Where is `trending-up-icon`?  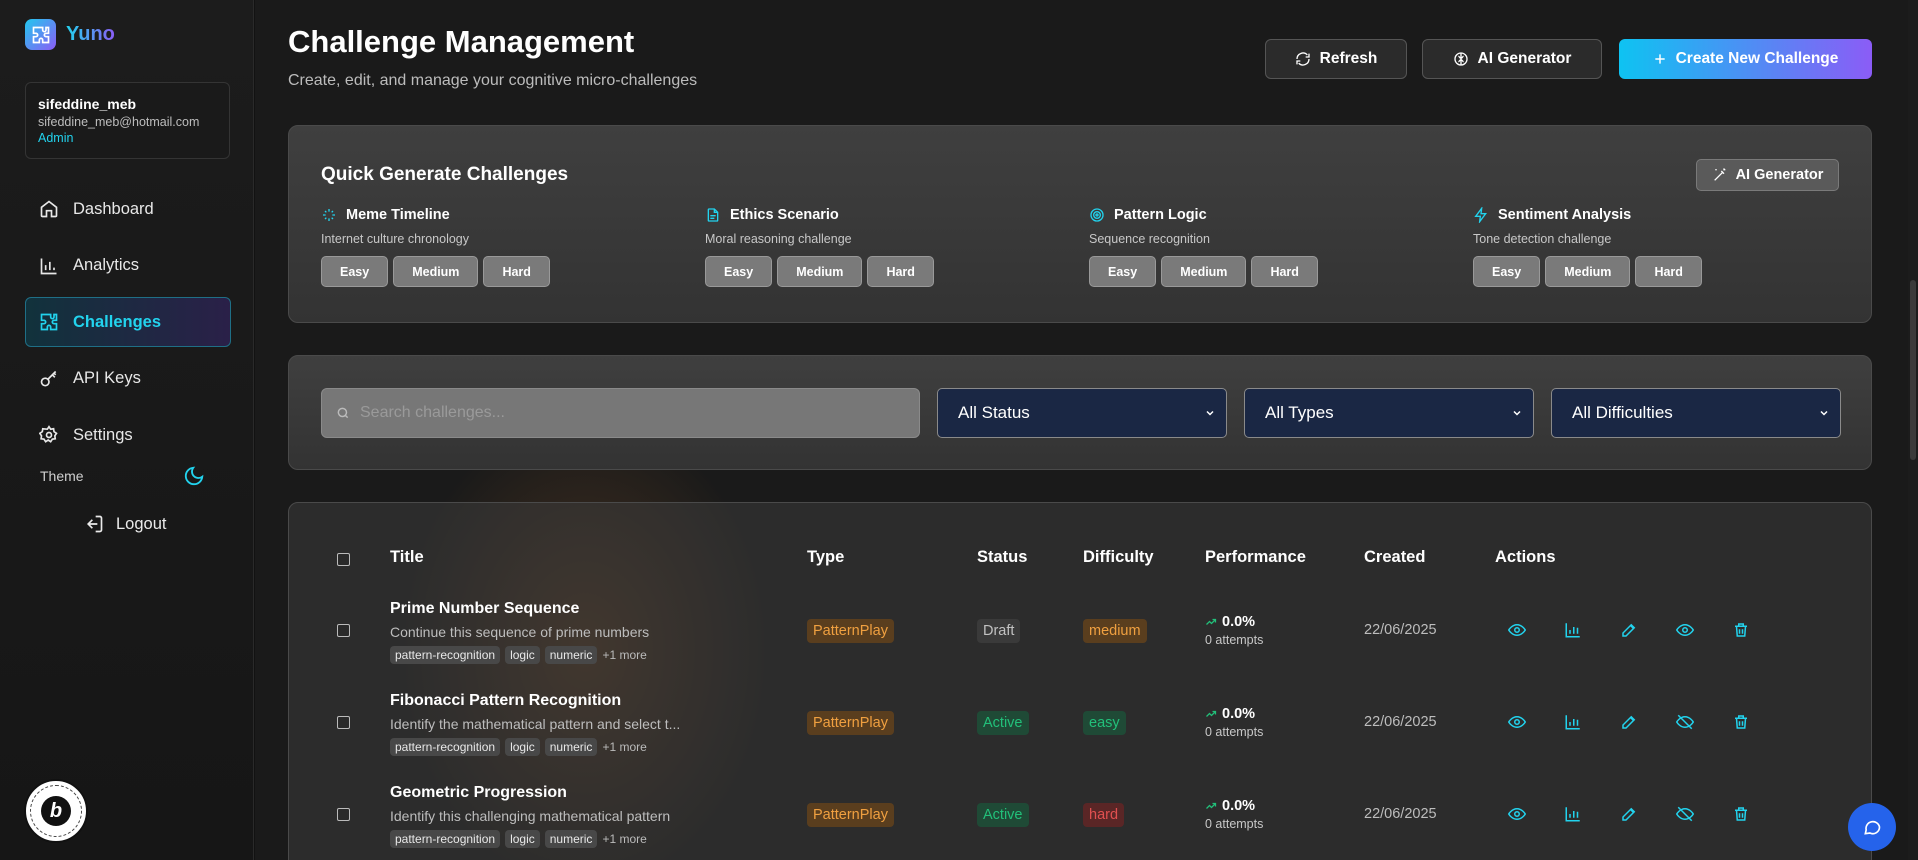
trending-up-icon is located at coordinates (1211, 805).